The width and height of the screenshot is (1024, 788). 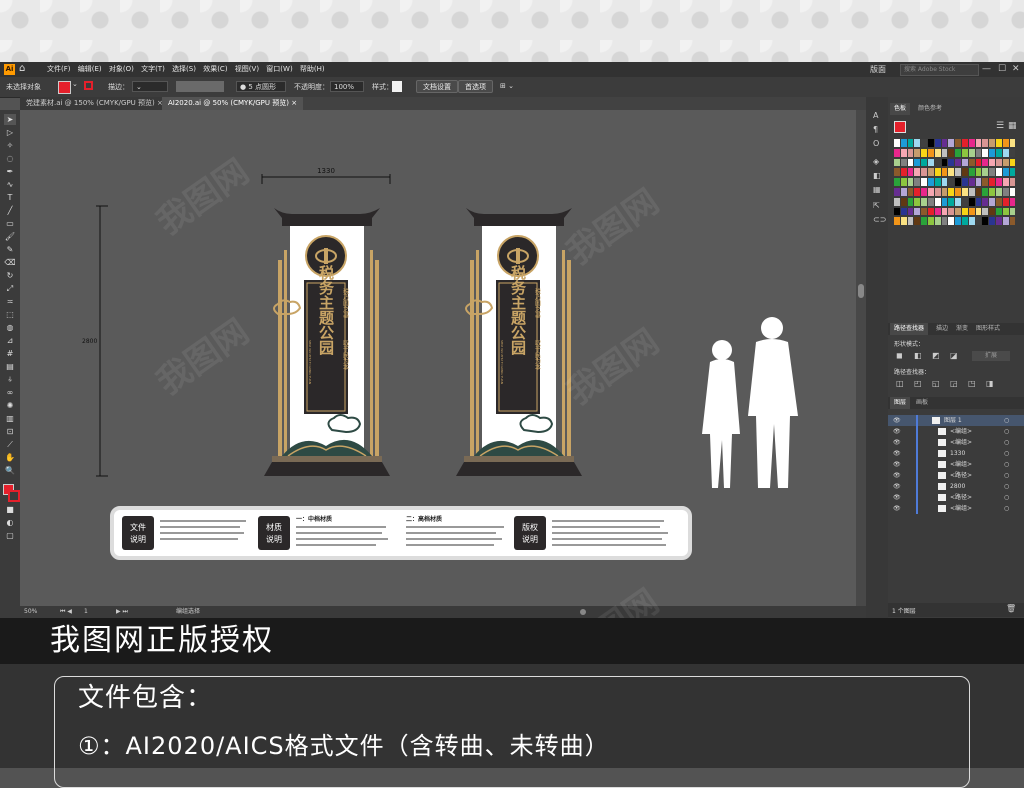 What do you see at coordinates (918, 355) in the screenshot?
I see `minus-front-icon: ◧` at bounding box center [918, 355].